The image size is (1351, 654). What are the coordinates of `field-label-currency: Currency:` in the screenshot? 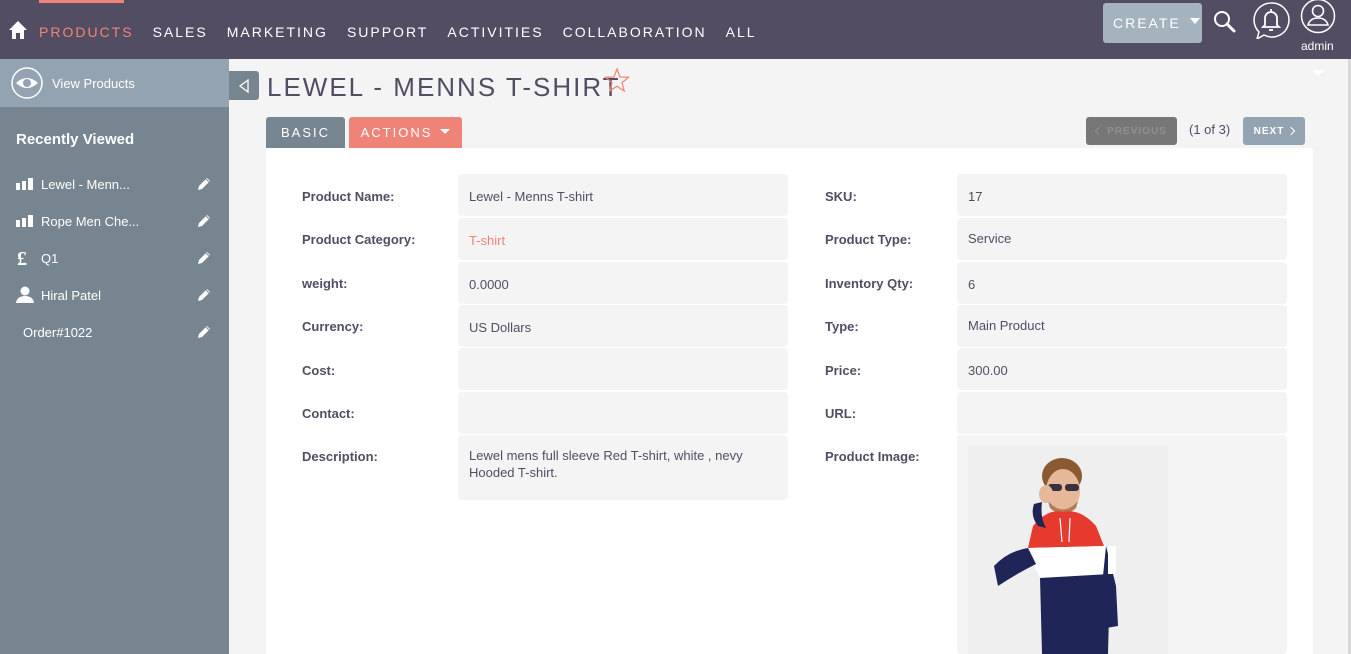 It's located at (333, 326).